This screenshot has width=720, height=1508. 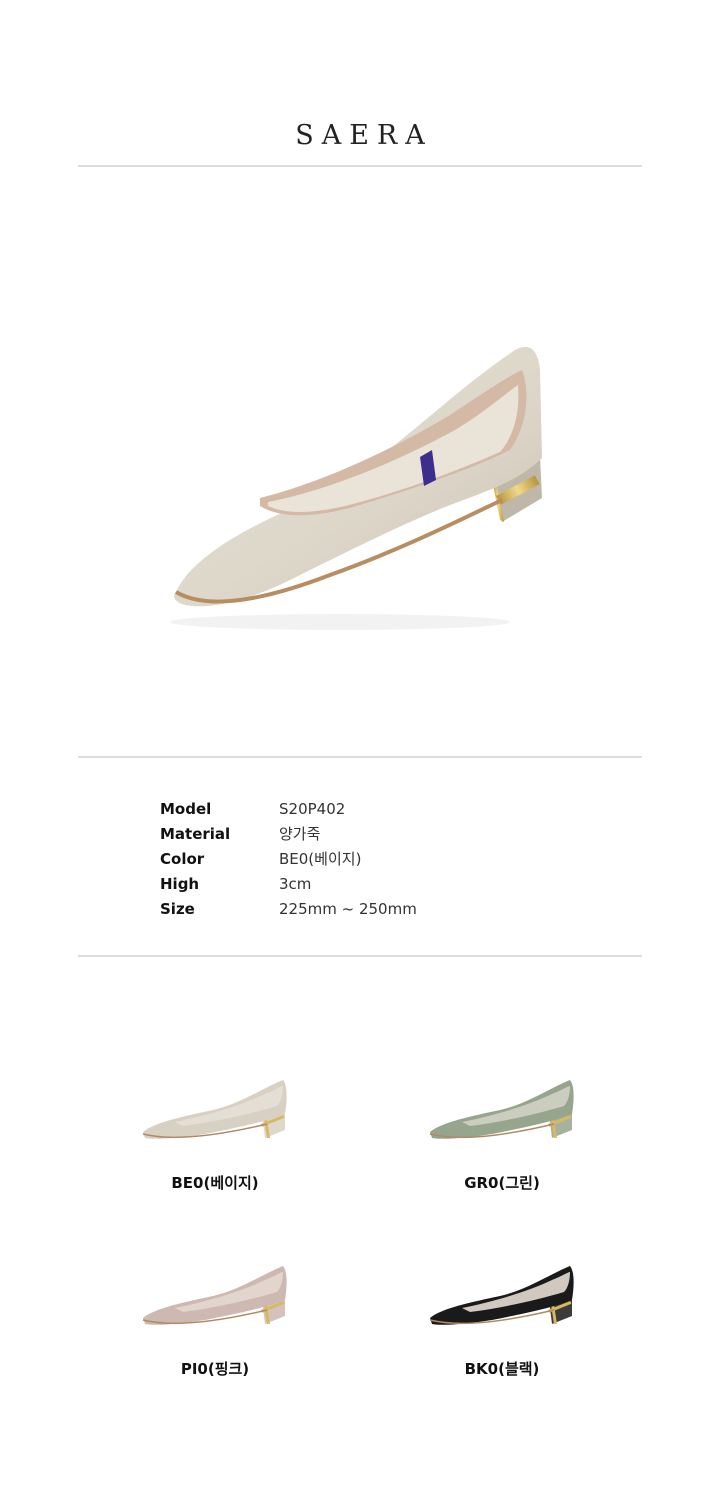 I want to click on spec-key: Model, so click(x=186, y=808).